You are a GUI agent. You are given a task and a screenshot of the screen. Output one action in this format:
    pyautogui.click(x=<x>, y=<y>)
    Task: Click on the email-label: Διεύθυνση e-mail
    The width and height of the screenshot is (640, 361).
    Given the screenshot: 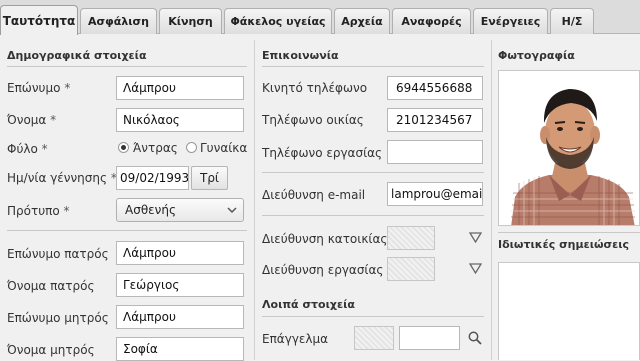 What is the action you would take?
    pyautogui.click(x=314, y=195)
    